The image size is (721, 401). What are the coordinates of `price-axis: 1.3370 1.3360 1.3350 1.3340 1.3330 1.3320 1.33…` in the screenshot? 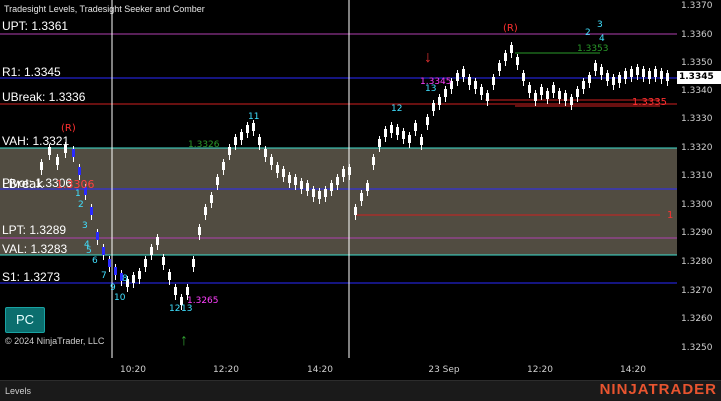 It's located at (699, 179).